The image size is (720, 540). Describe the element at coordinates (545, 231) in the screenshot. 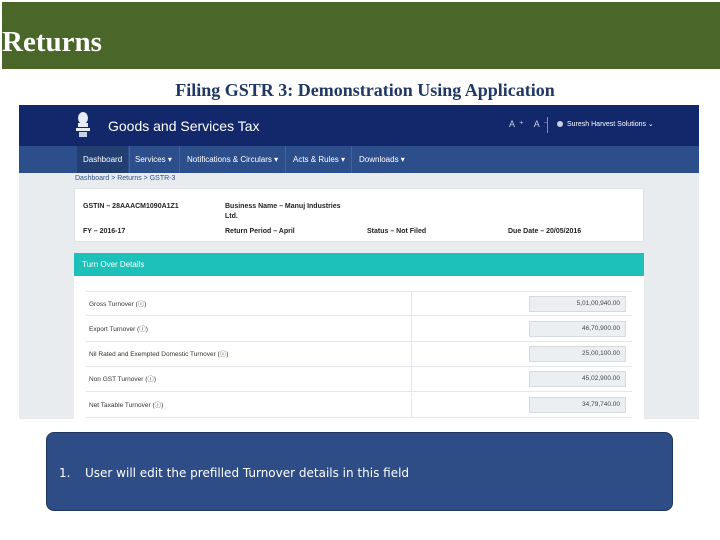

I see `due-date: Due Date – 20/05/2016` at that location.